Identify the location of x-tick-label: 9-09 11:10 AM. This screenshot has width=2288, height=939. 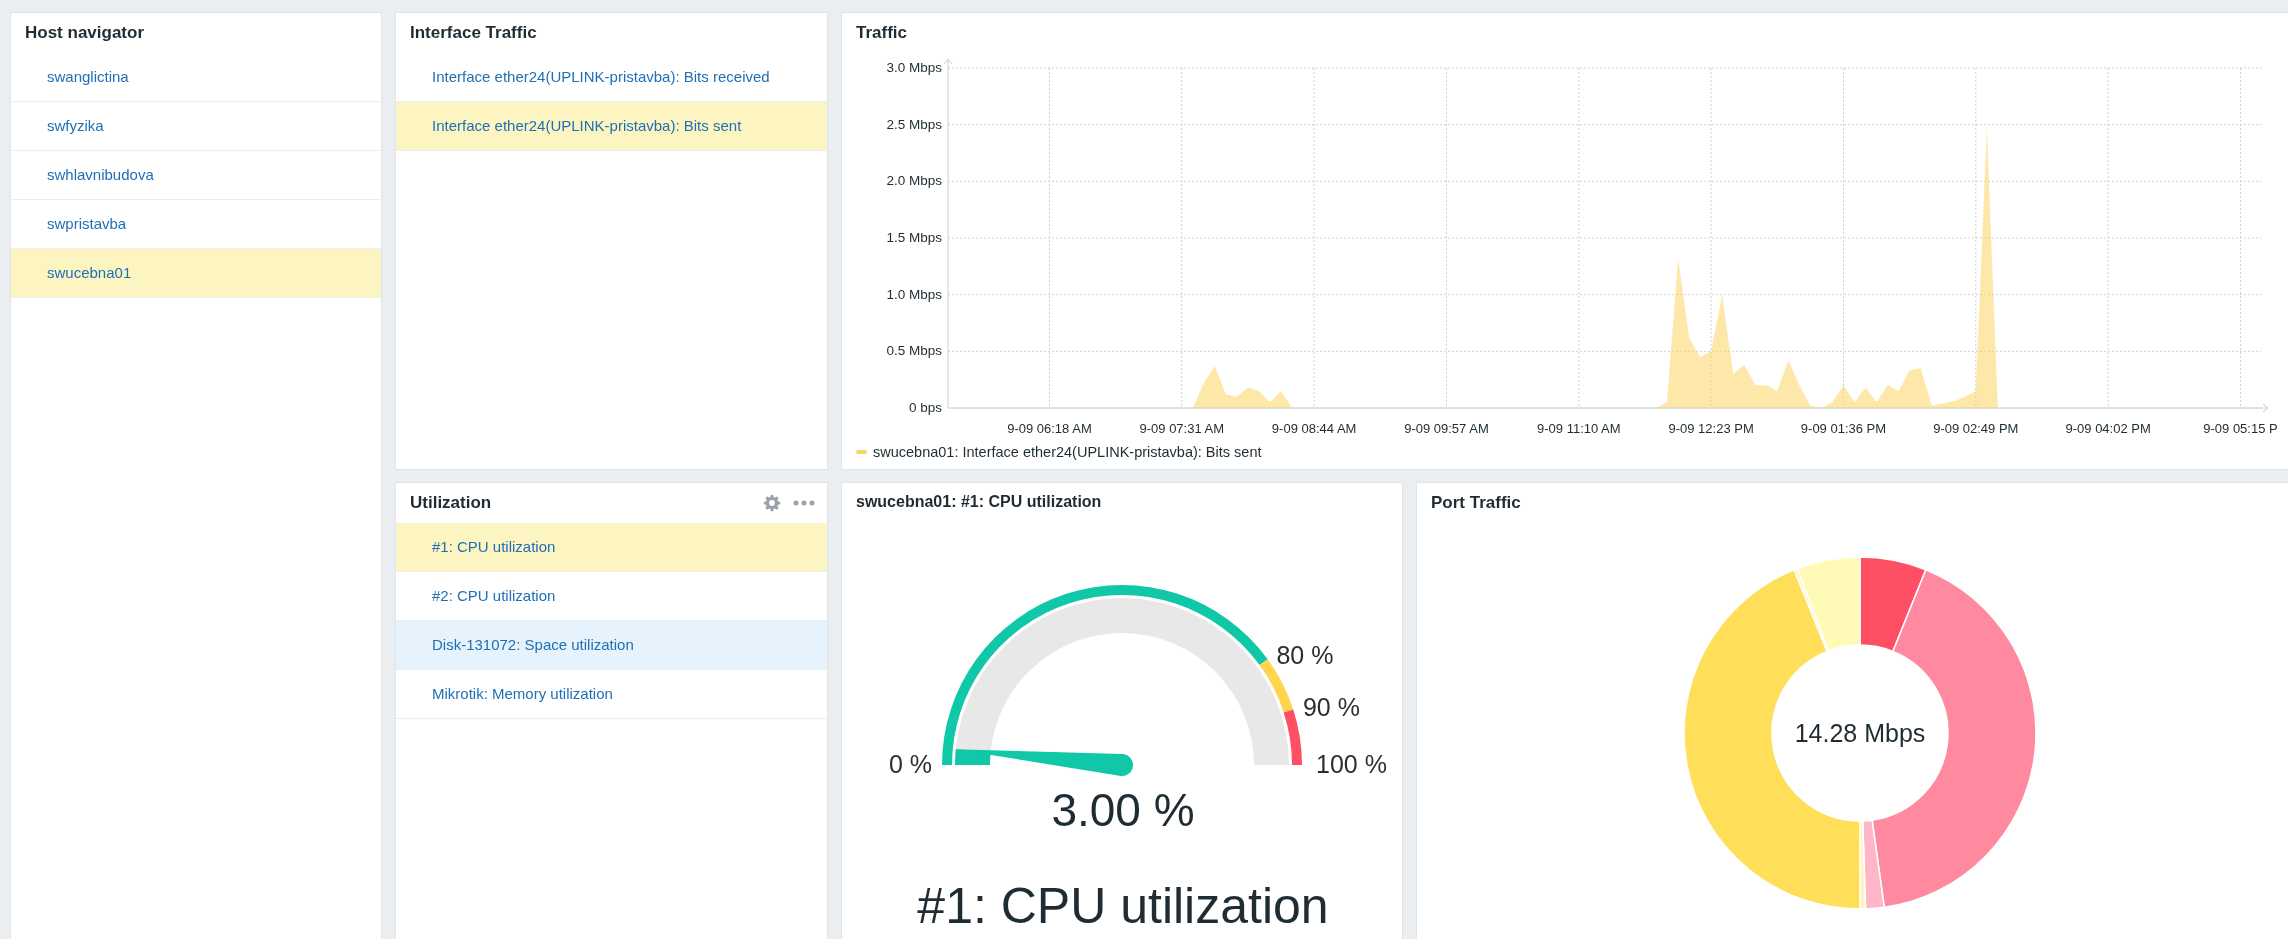
(1579, 428).